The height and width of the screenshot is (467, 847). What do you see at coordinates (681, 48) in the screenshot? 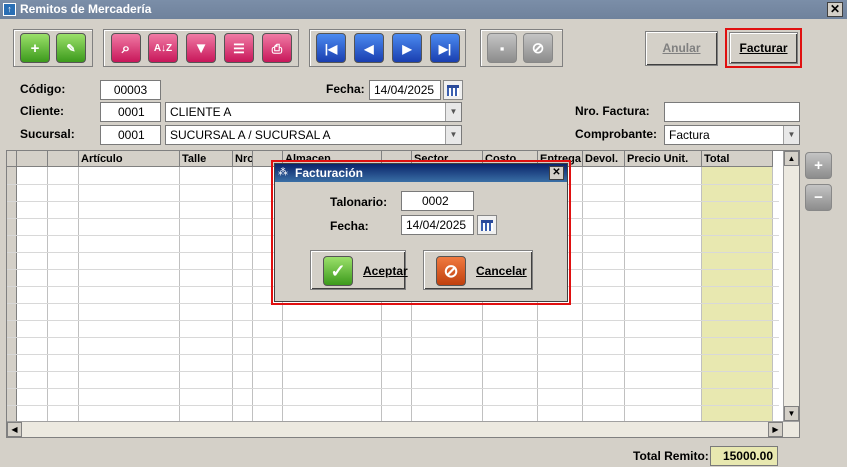
I see `anular-button: Anular` at bounding box center [681, 48].